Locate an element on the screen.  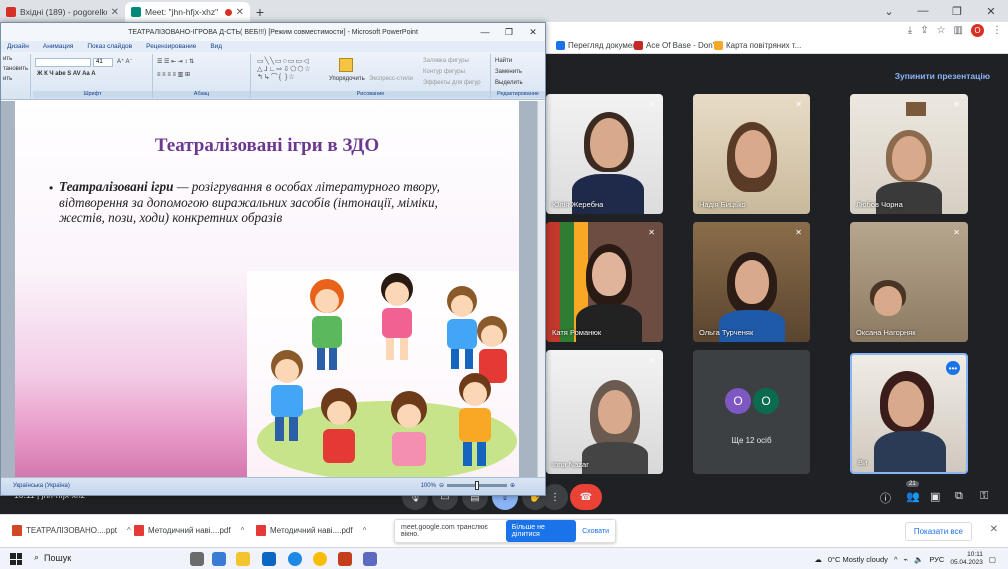
sidebar-icon: ▥ is located at coordinates (958, 30).